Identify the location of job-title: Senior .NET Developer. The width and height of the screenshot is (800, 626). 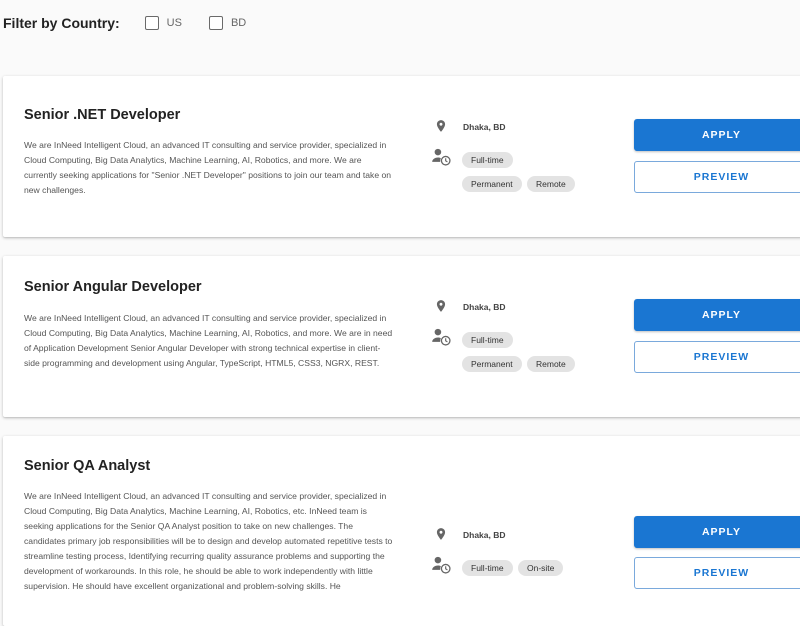
(102, 115).